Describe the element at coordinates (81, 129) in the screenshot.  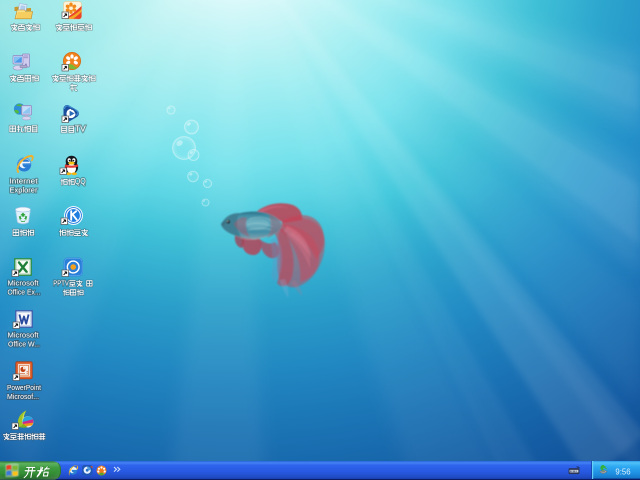
I see `svg-text: TV` at that location.